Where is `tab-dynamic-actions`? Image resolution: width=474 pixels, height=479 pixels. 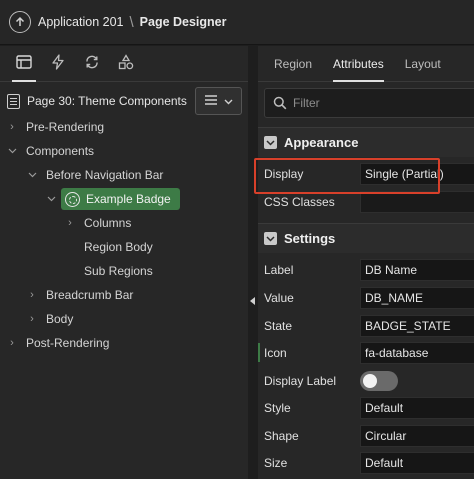 tab-dynamic-actions is located at coordinates (58, 64).